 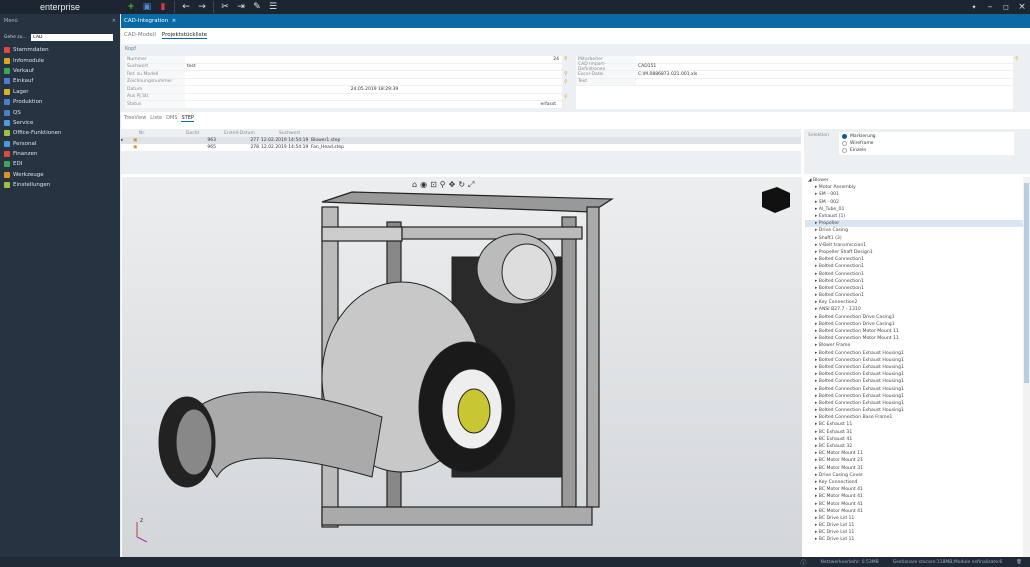 What do you see at coordinates (257, 7) in the screenshot?
I see `pin-icon: ✎` at bounding box center [257, 7].